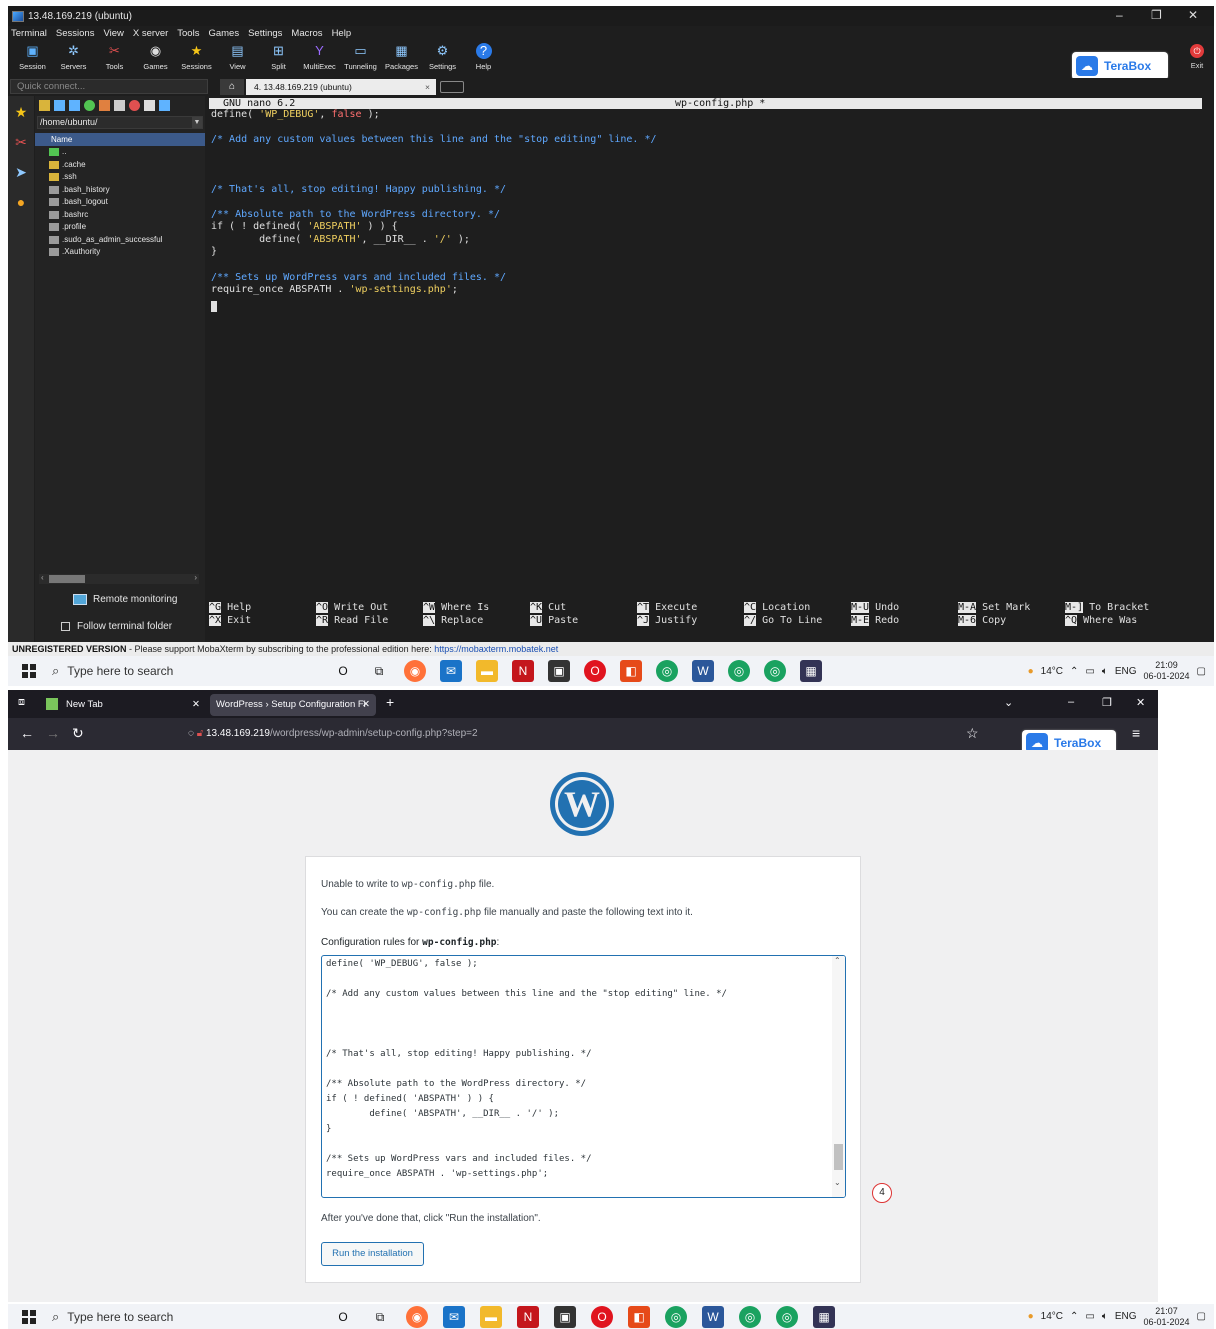 The height and width of the screenshot is (1329, 1216). Describe the element at coordinates (21, 702) in the screenshot. I see `tab-list-icon: ⧈` at that location.